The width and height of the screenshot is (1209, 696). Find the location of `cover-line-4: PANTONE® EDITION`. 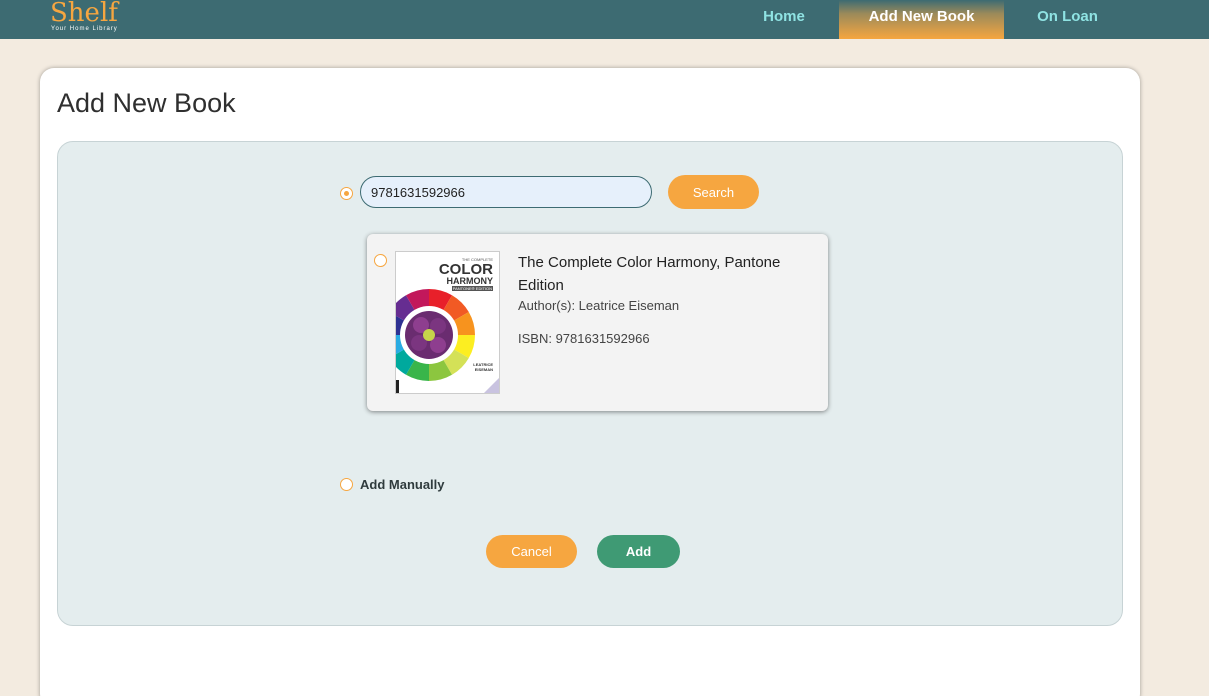

cover-line-4: PANTONE® EDITION is located at coordinates (472, 288).